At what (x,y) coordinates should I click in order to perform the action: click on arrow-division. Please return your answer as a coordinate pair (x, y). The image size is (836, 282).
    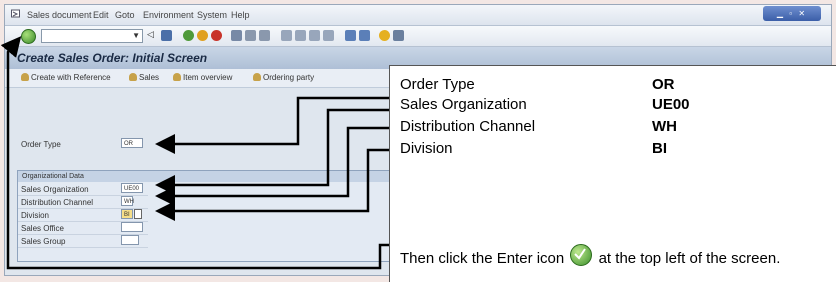
    Looking at the image, I should click on (272, 184).